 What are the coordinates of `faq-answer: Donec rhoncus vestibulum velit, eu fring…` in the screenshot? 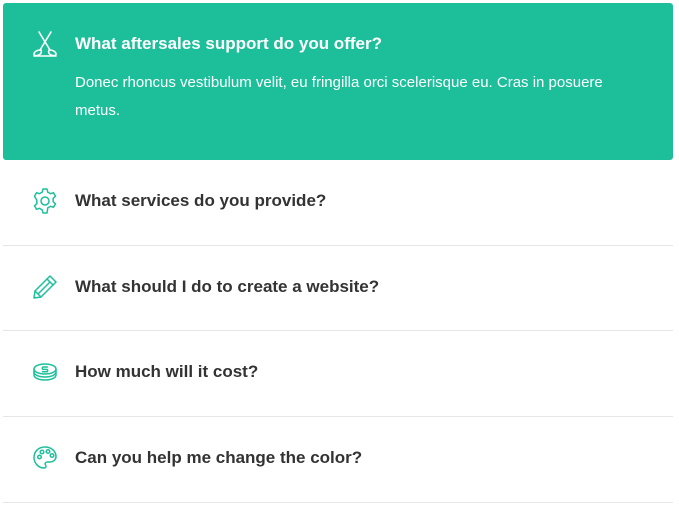 It's located at (339, 96).